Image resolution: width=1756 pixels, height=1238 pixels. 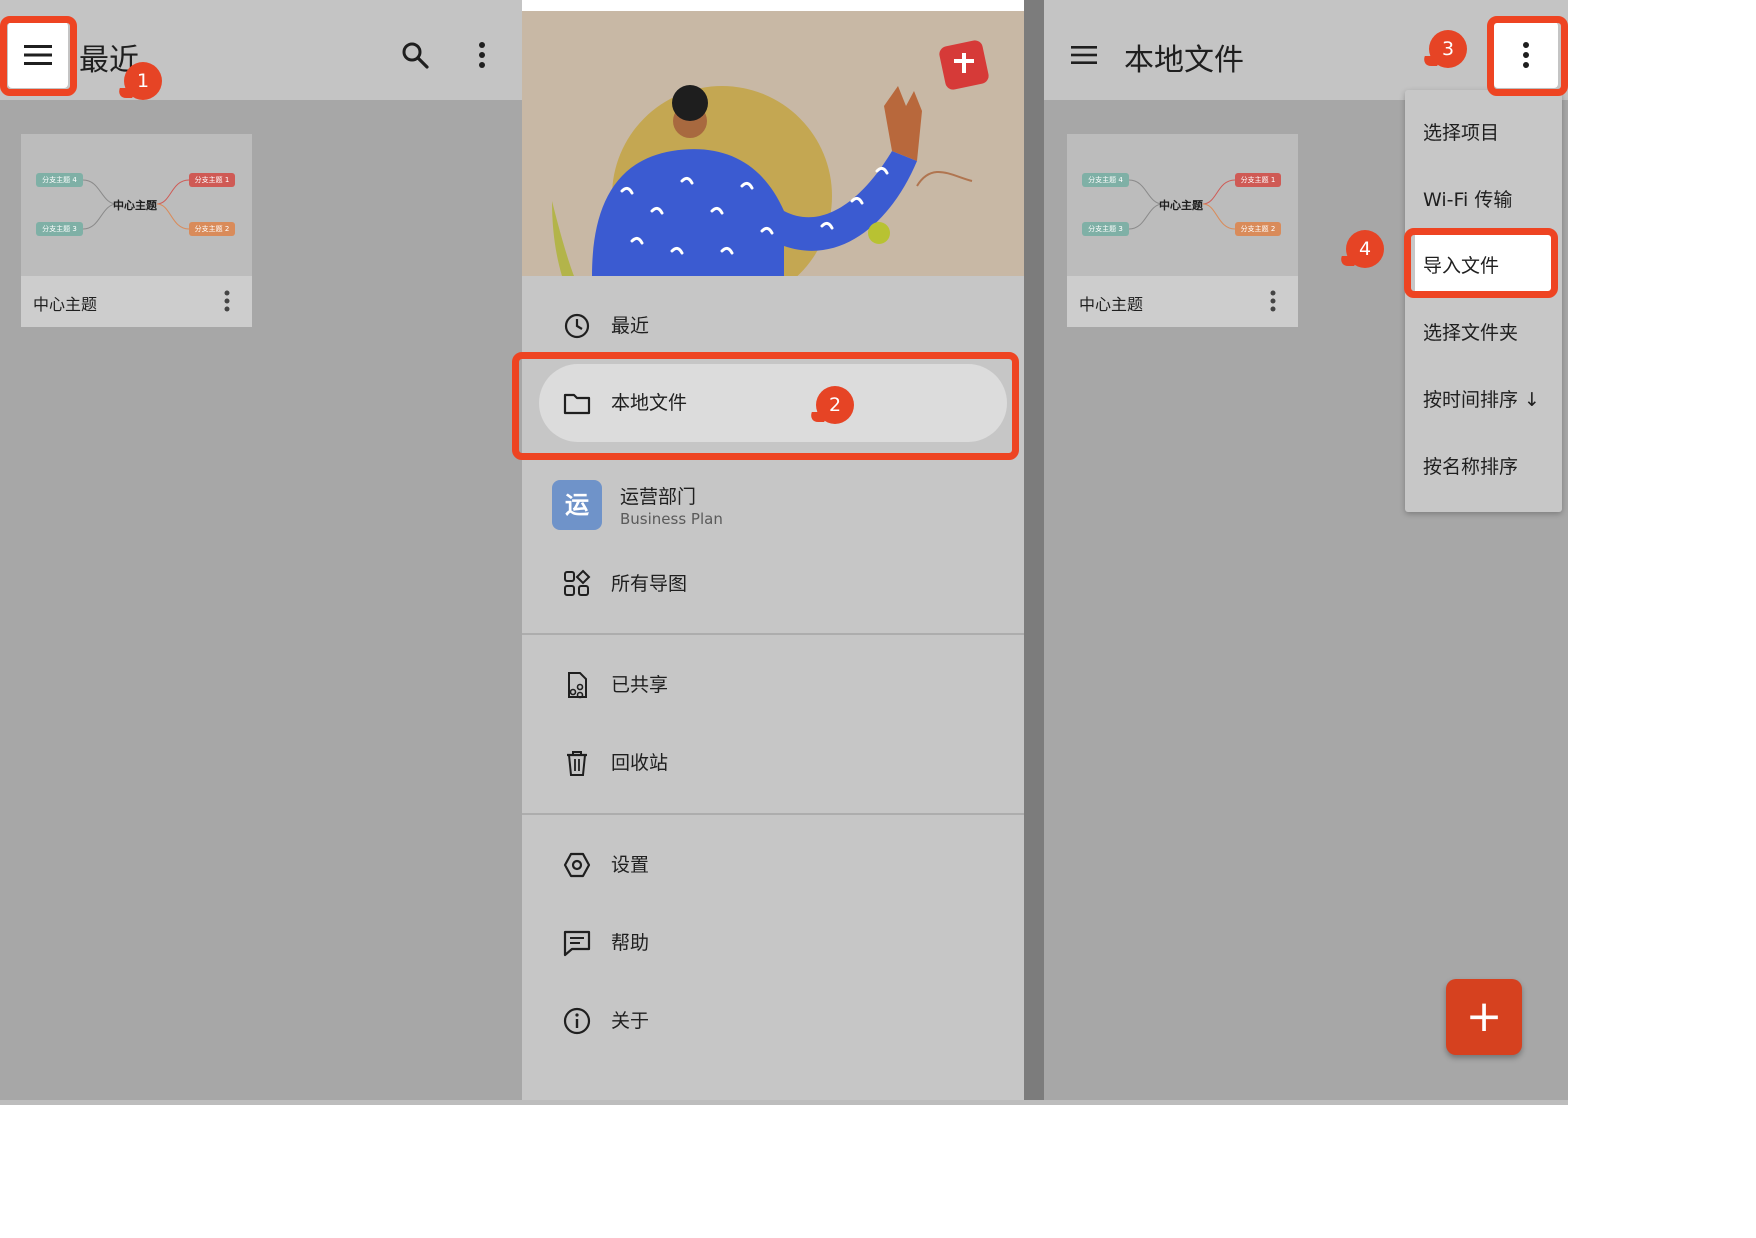 I want to click on clock-icon, so click(x=577, y=326).